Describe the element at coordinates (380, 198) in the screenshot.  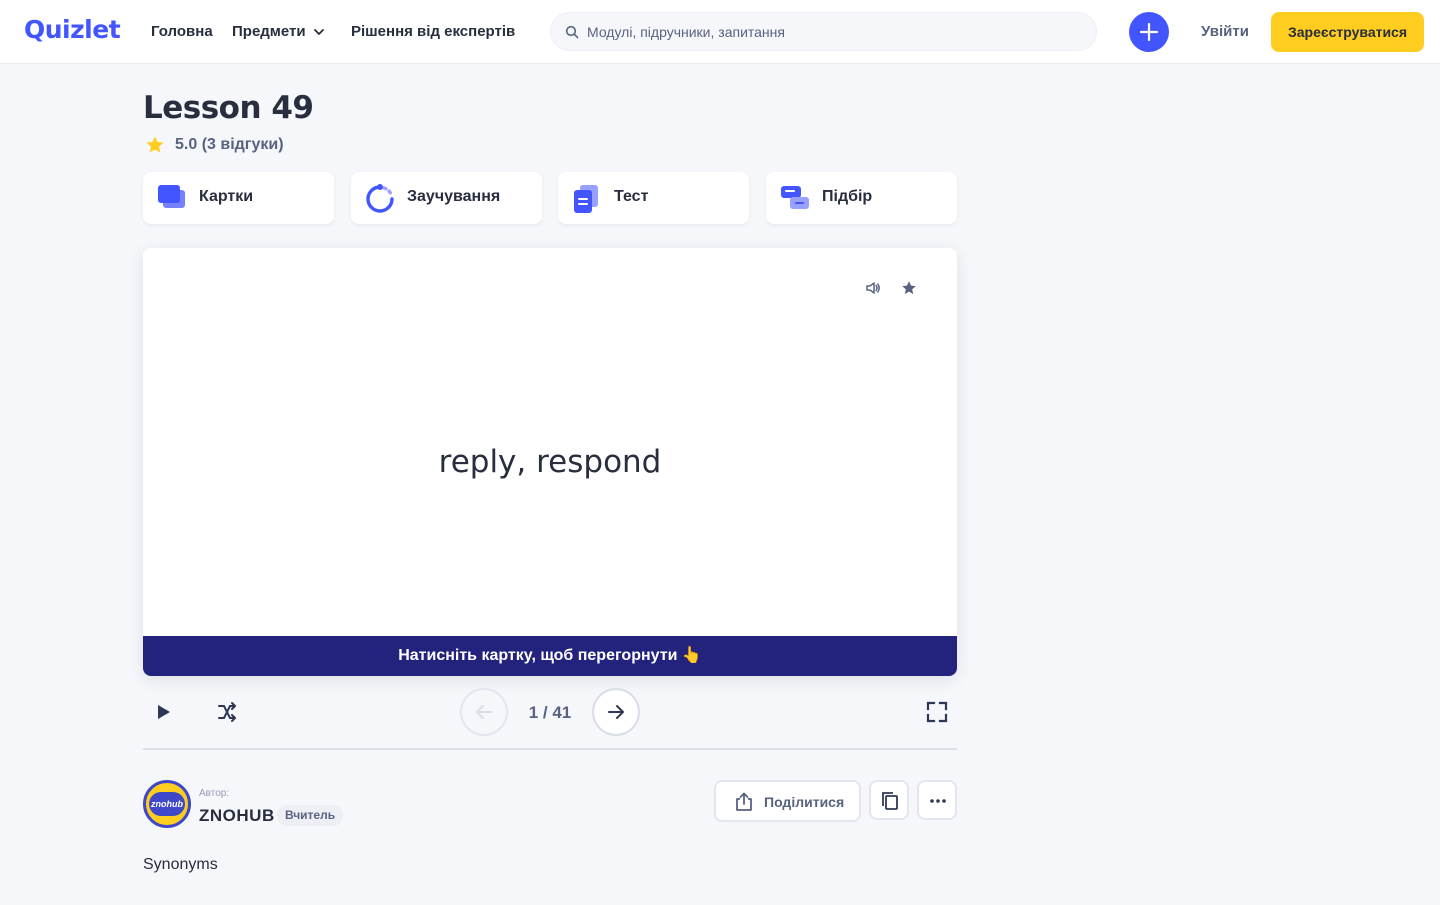
I see `learn-icon` at that location.